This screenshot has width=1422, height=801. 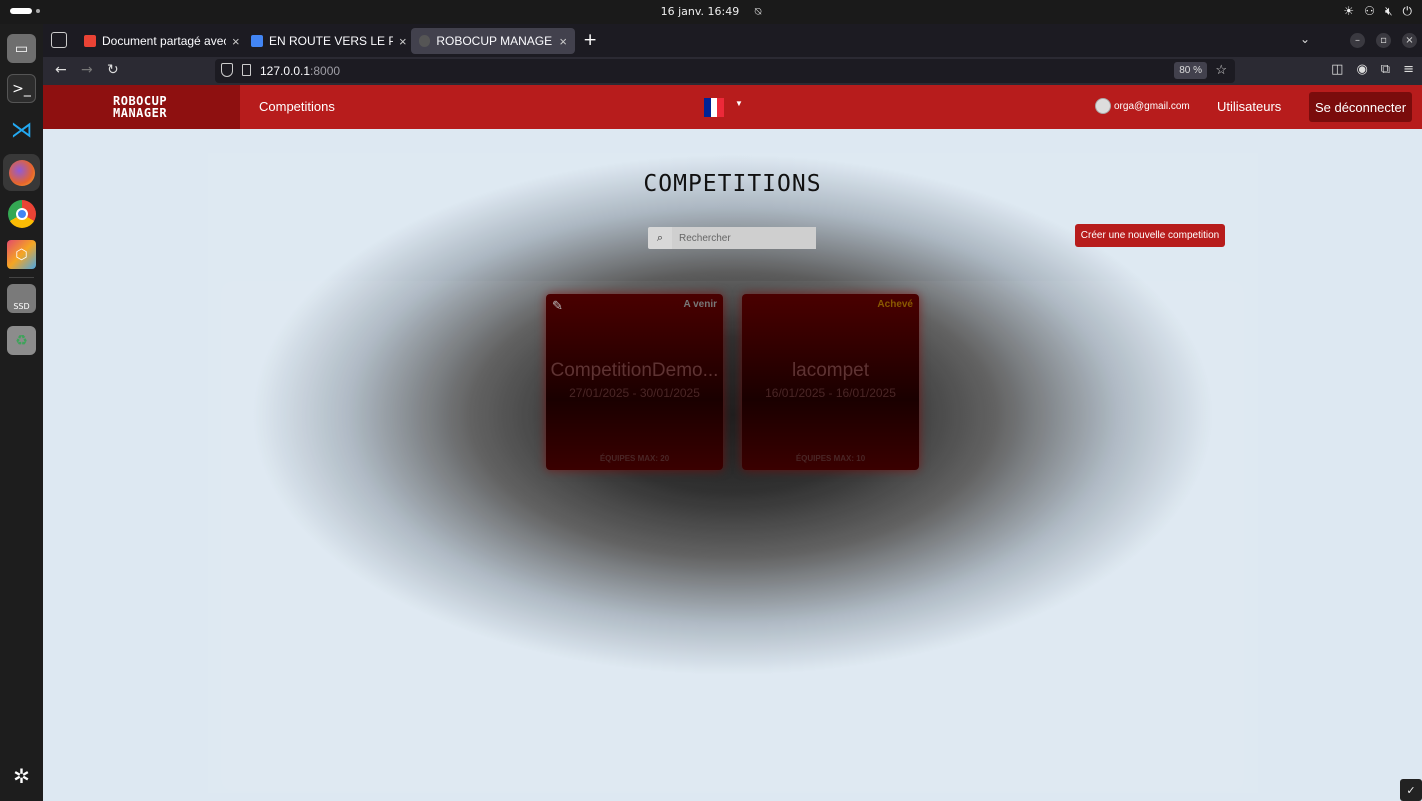 What do you see at coordinates (700, 304) in the screenshot?
I see `status-badge: A venir` at bounding box center [700, 304].